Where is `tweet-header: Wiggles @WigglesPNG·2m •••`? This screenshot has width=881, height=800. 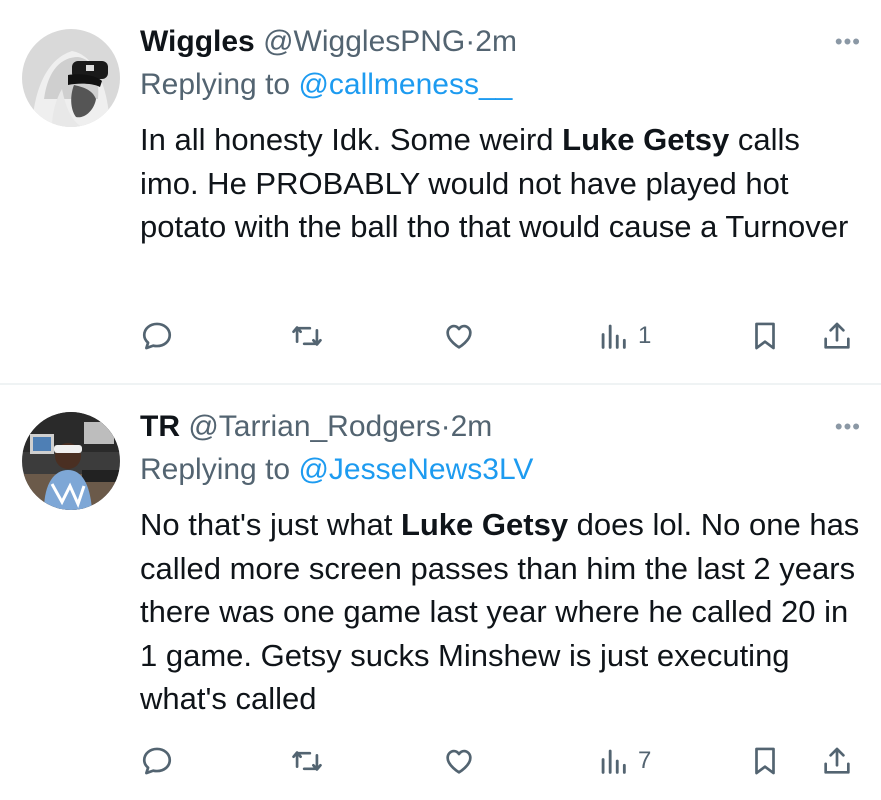 tweet-header: Wiggles @WigglesPNG·2m ••• is located at coordinates (500, 42).